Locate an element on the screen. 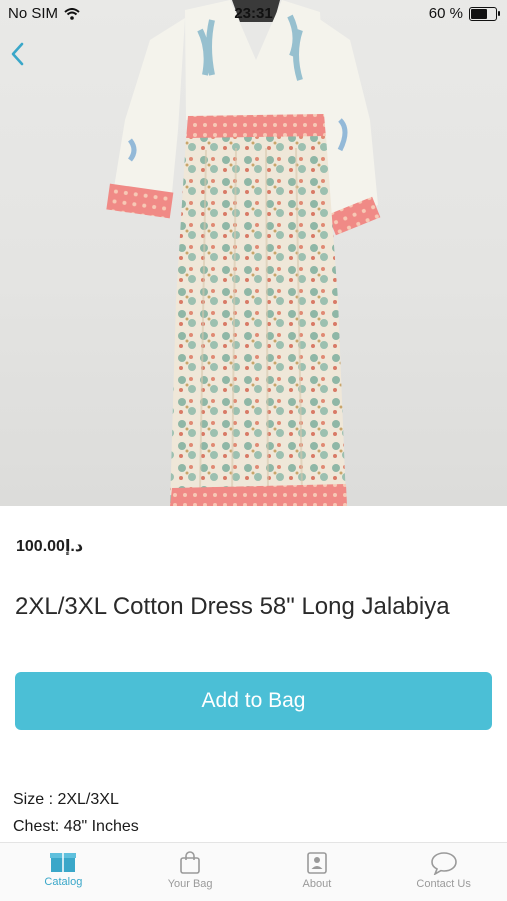 The height and width of the screenshot is (901, 507). tab-your-bag: Your Bag is located at coordinates (190, 872).